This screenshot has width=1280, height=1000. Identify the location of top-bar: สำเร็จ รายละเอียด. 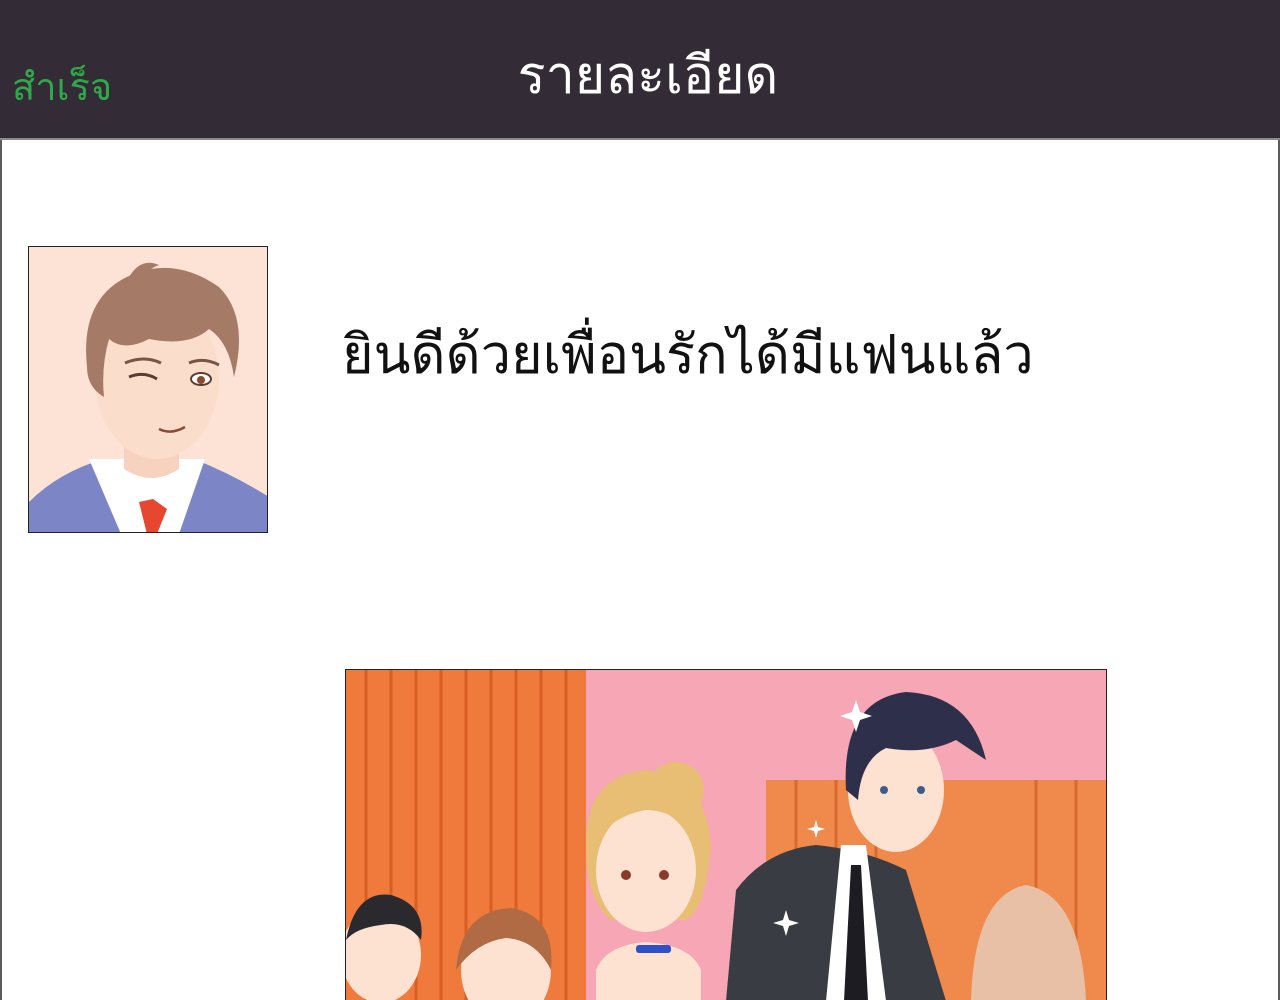
(640, 70).